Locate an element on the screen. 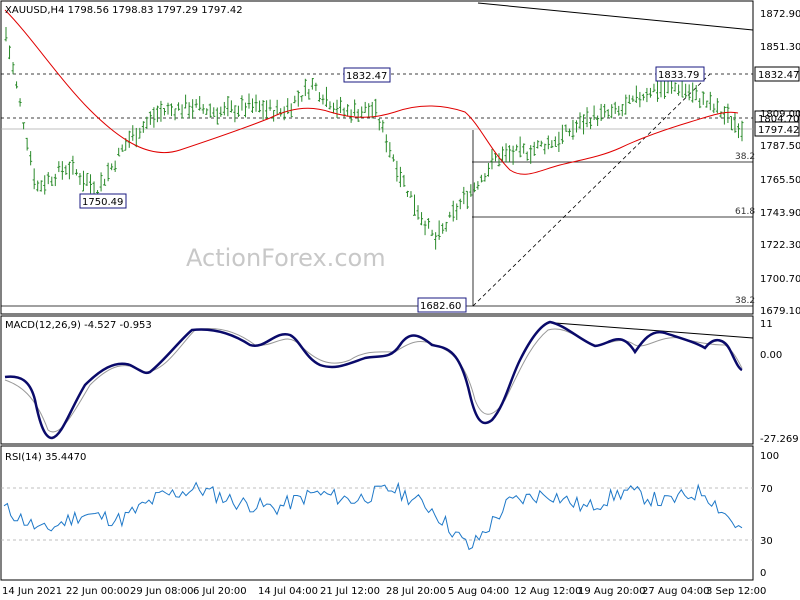  price-tick: 1700.70 is located at coordinates (780, 279).